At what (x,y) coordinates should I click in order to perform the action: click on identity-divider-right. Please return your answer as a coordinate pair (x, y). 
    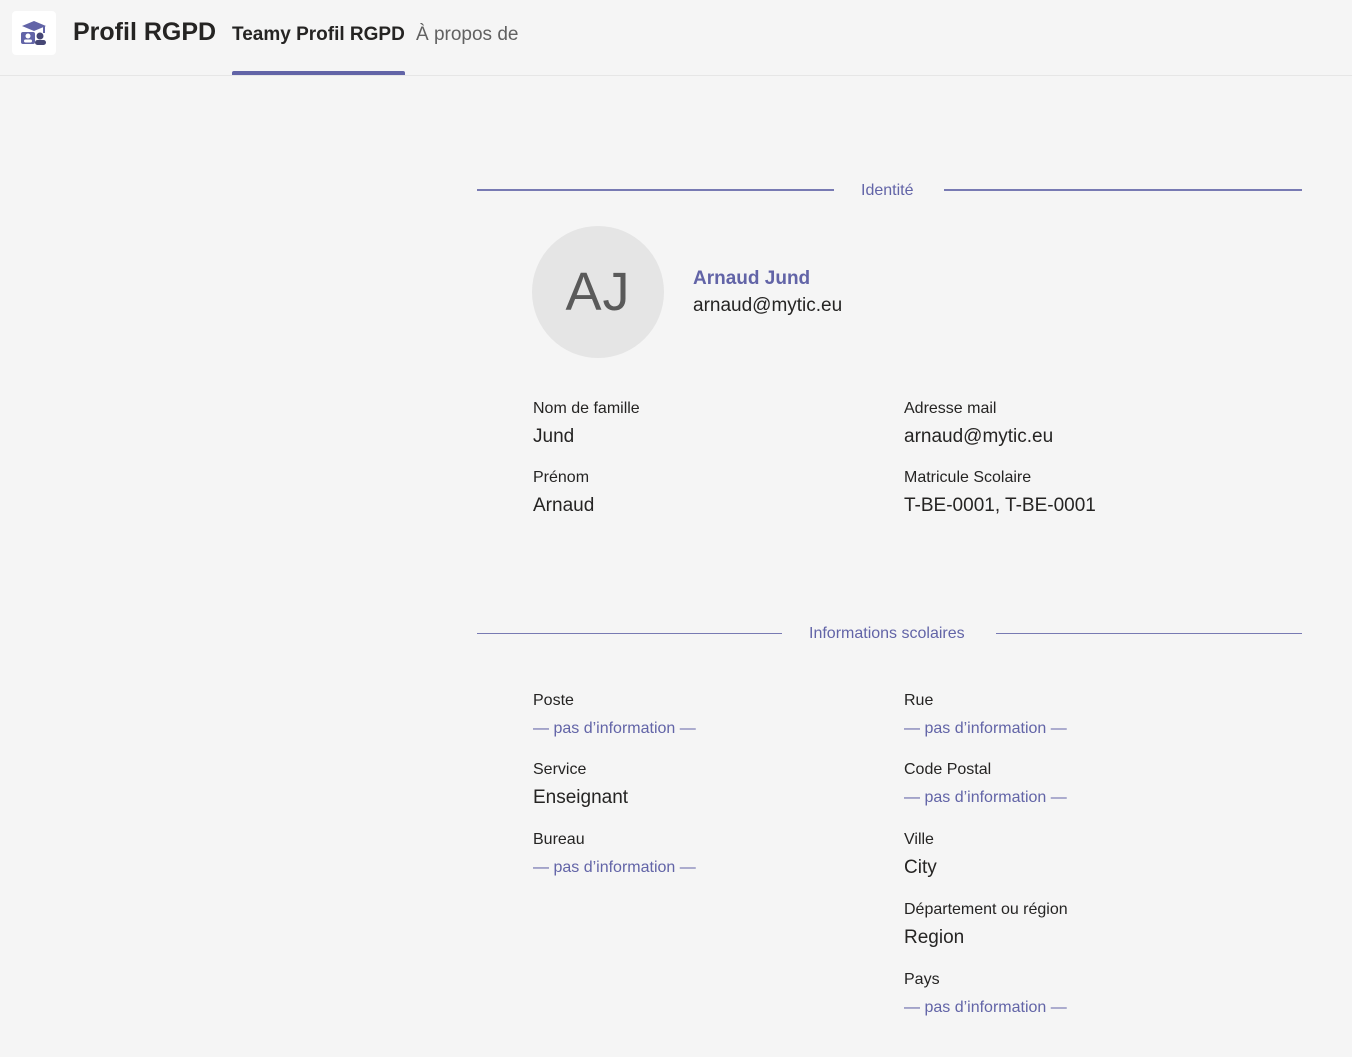
    Looking at the image, I should click on (1123, 190).